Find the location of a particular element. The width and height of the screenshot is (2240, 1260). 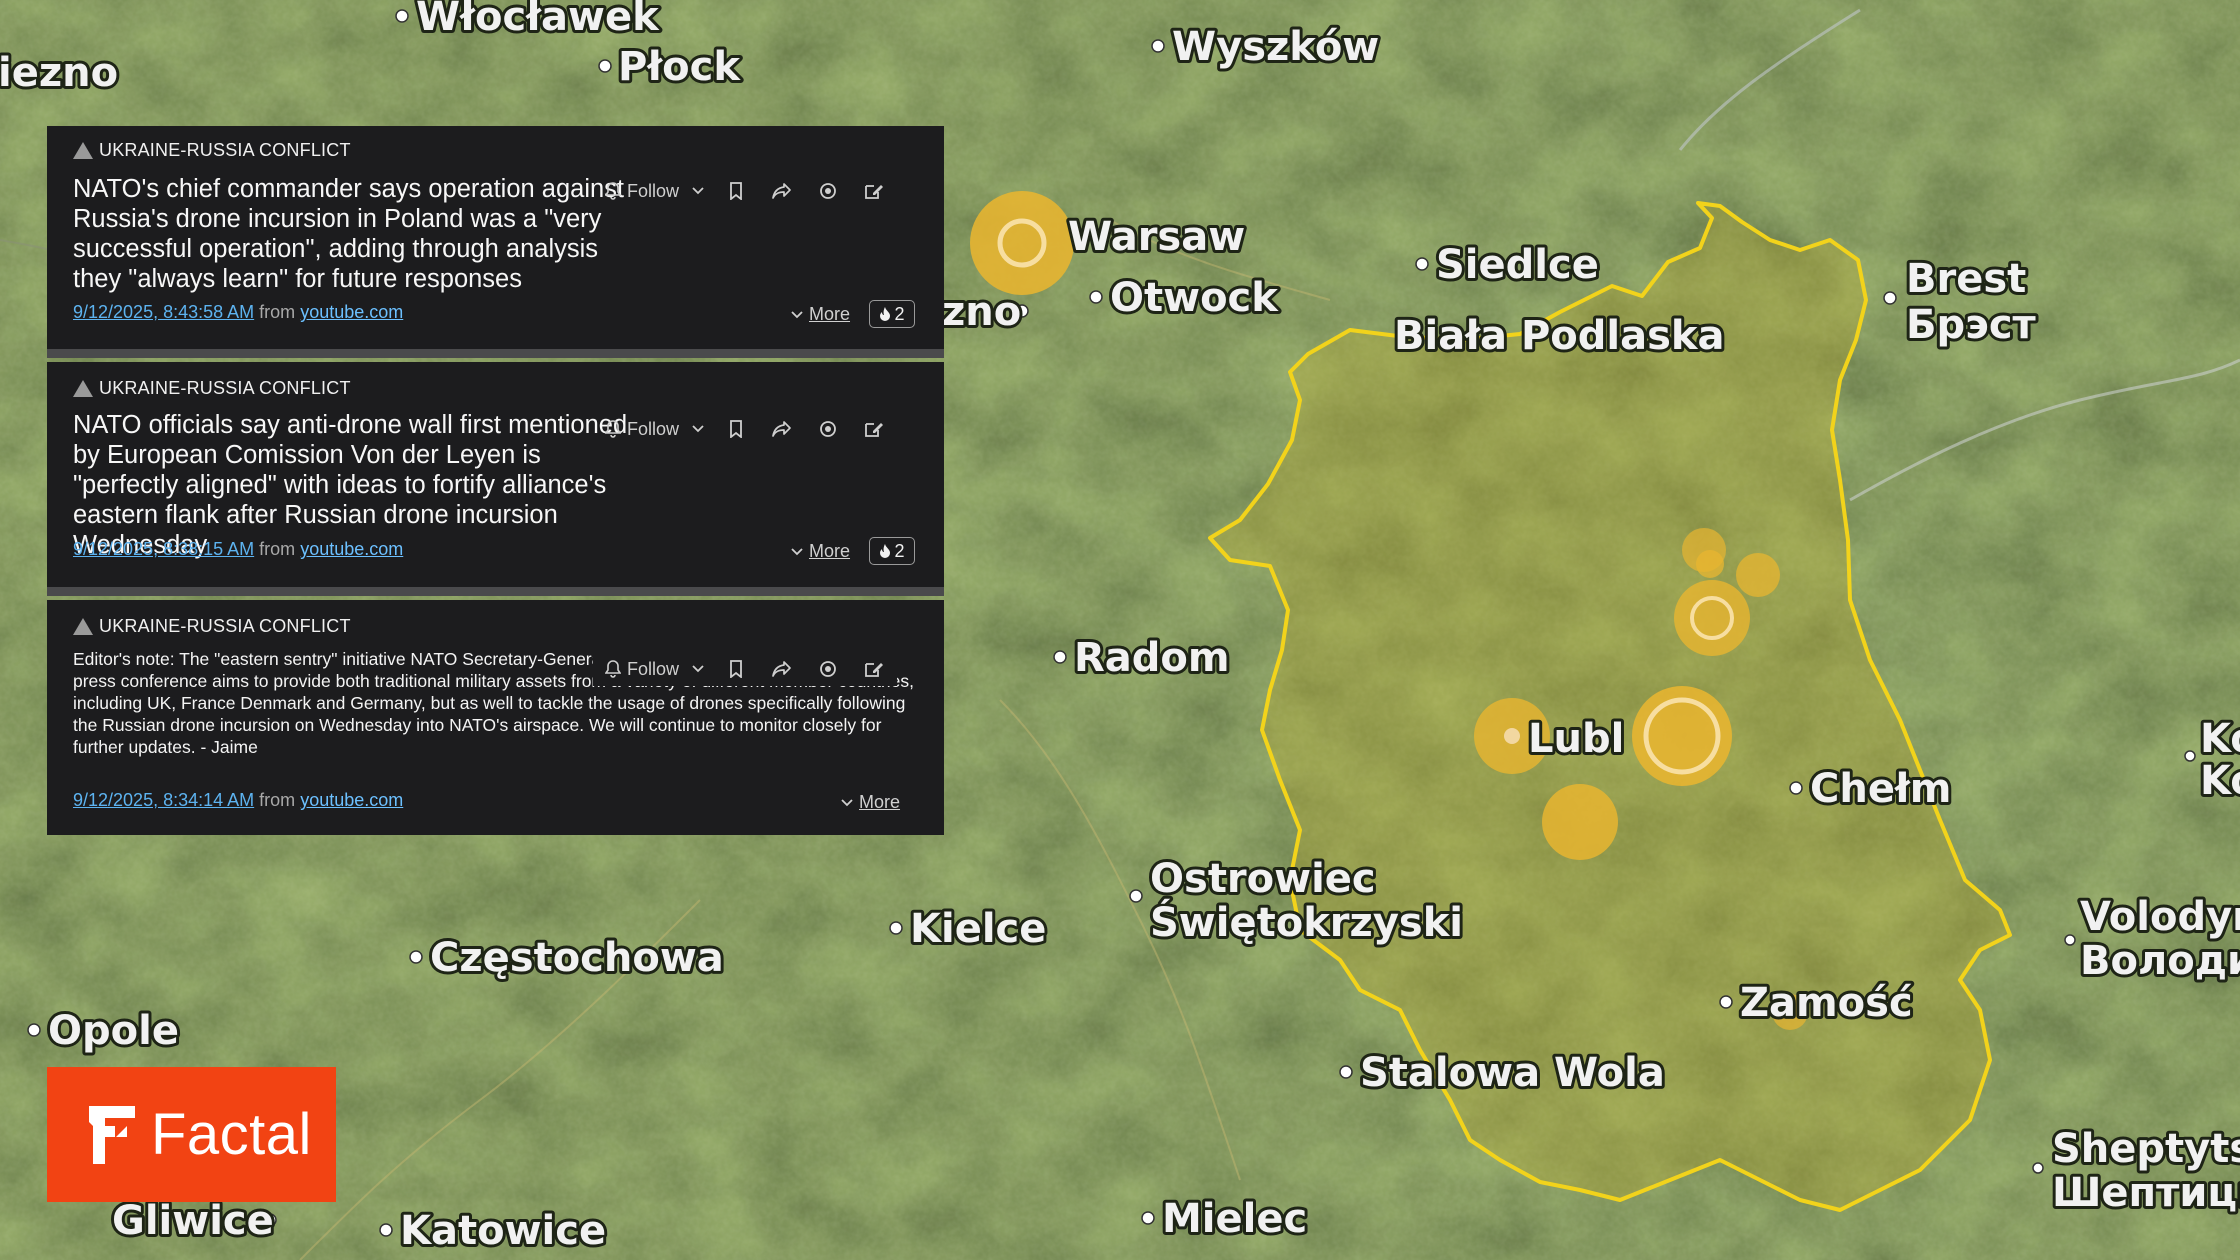

city-label: Lubl is located at coordinates (1576, 739).